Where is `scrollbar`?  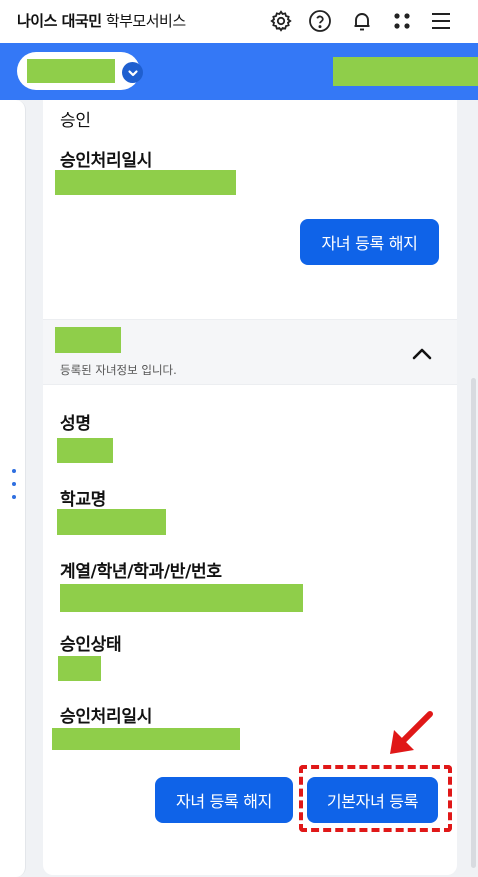 scrollbar is located at coordinates (473, 623).